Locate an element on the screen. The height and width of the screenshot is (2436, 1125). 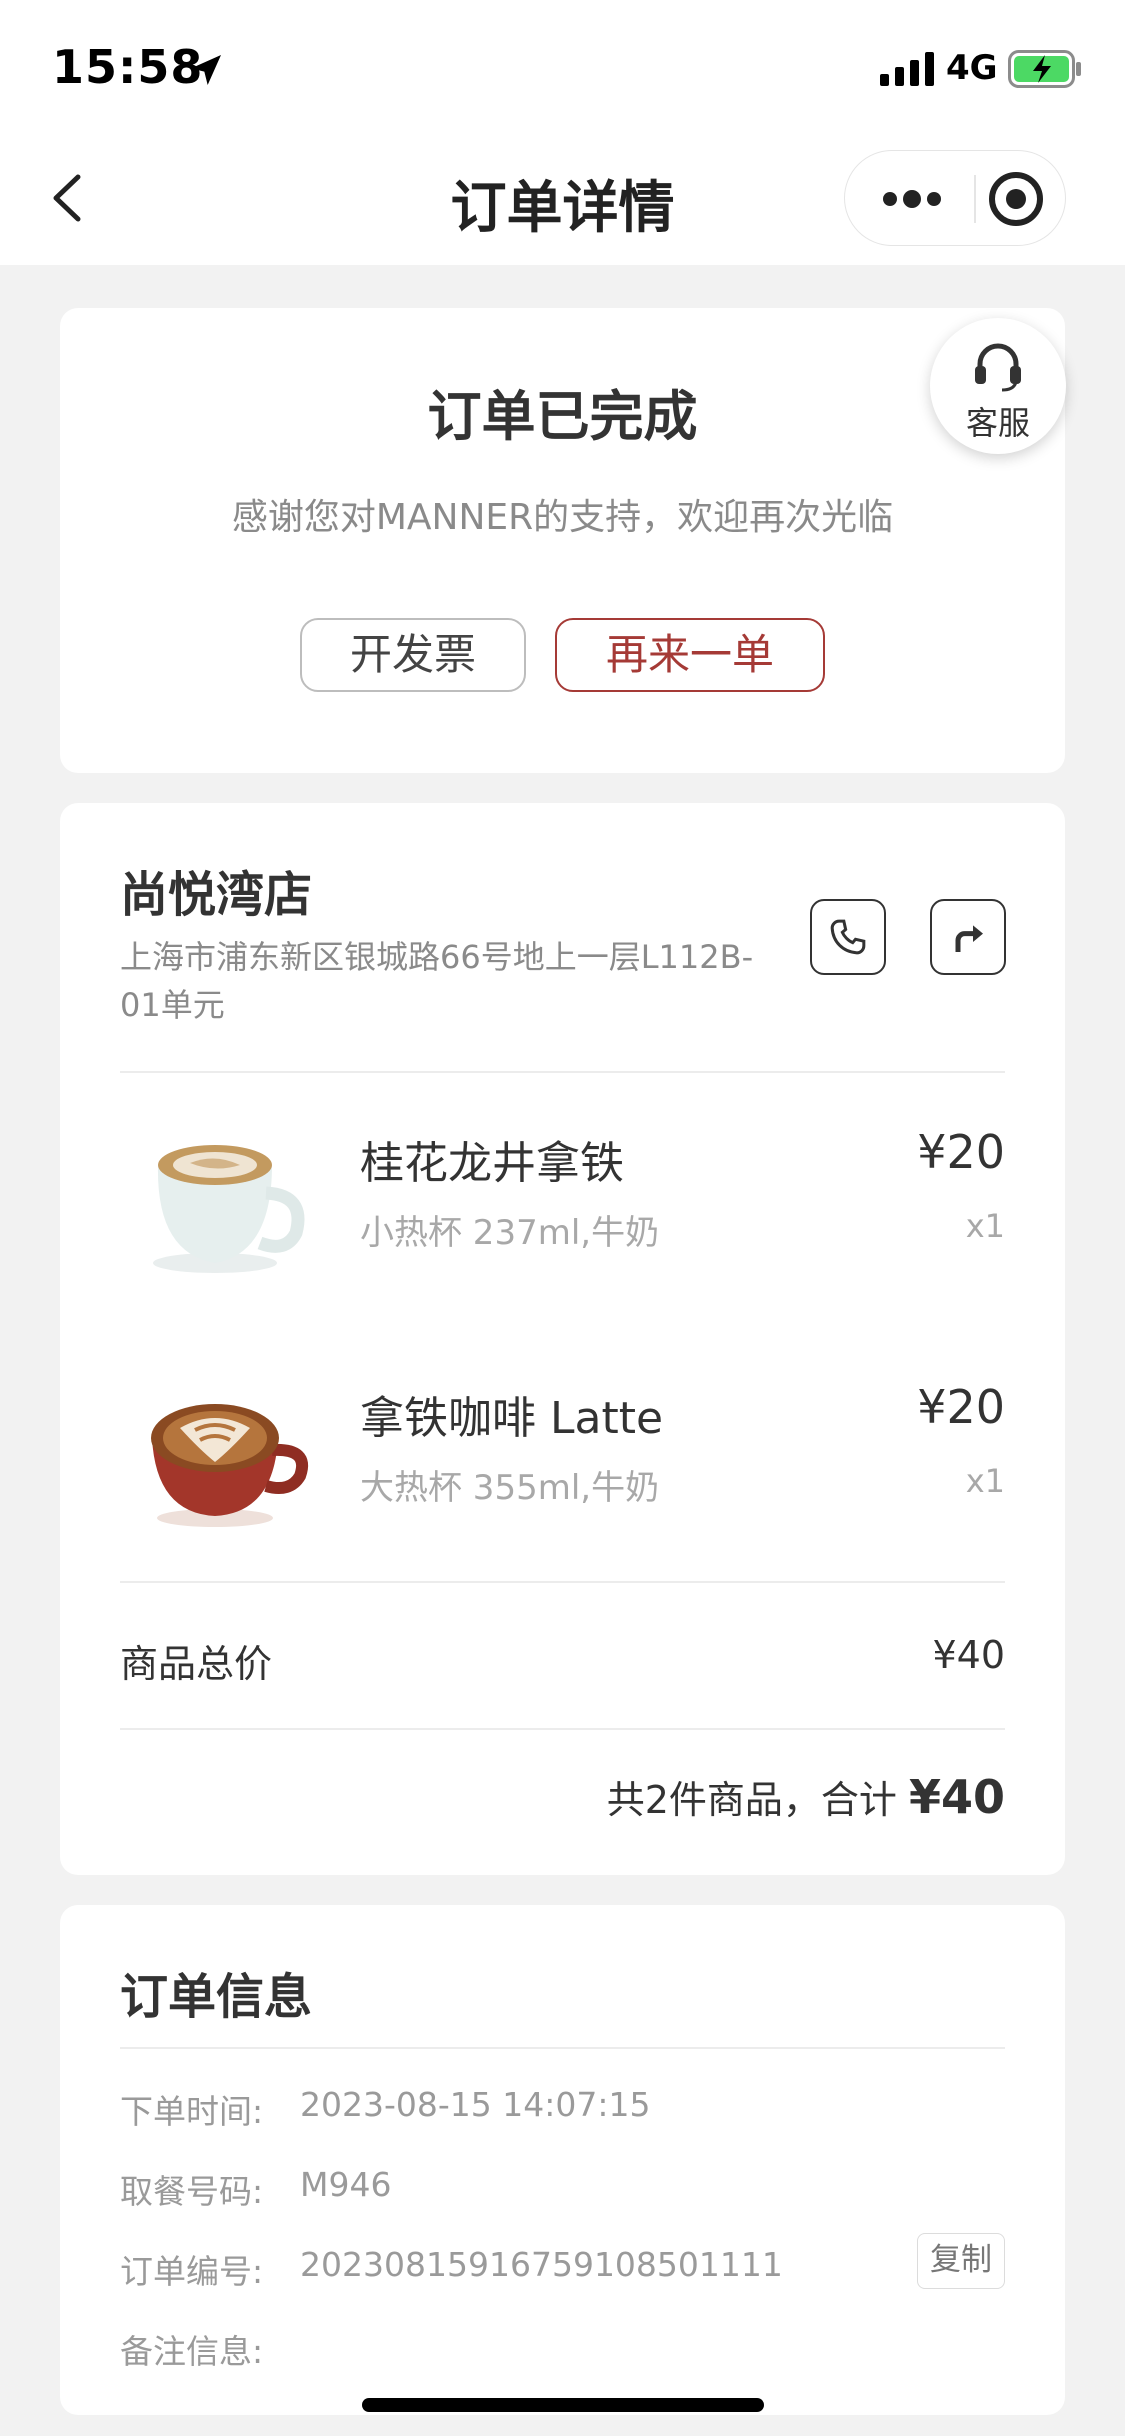
location-arrow-icon is located at coordinates (206, 70).